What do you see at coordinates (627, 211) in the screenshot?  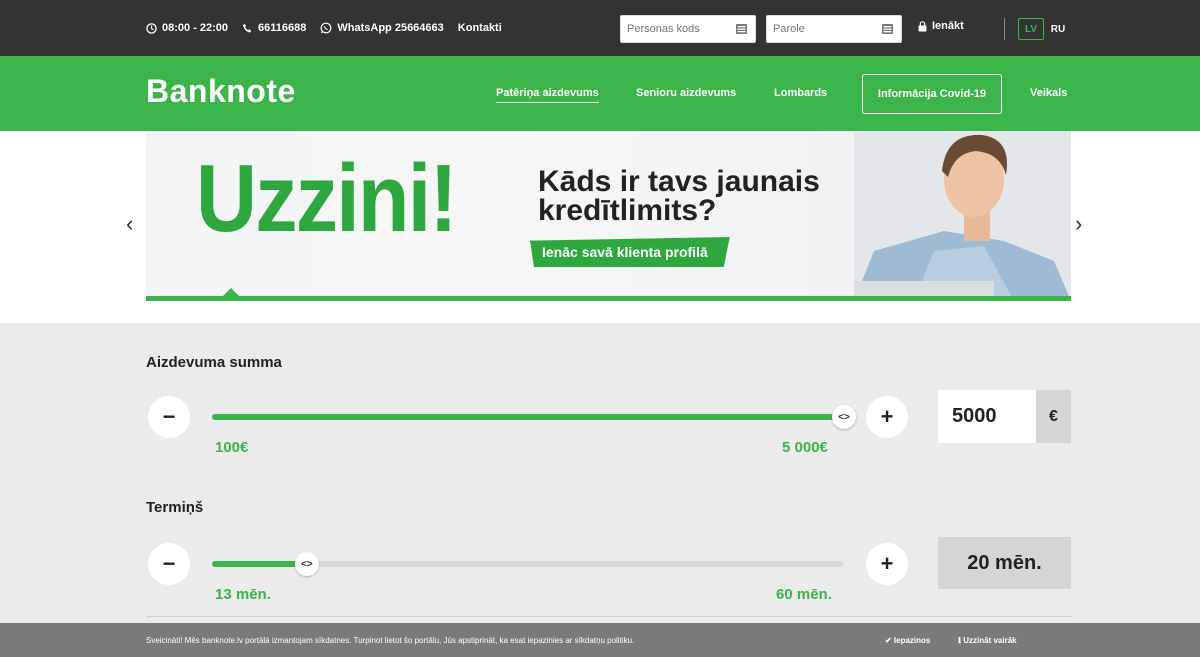 I see `banner-headline-line2: kredītlimits?` at bounding box center [627, 211].